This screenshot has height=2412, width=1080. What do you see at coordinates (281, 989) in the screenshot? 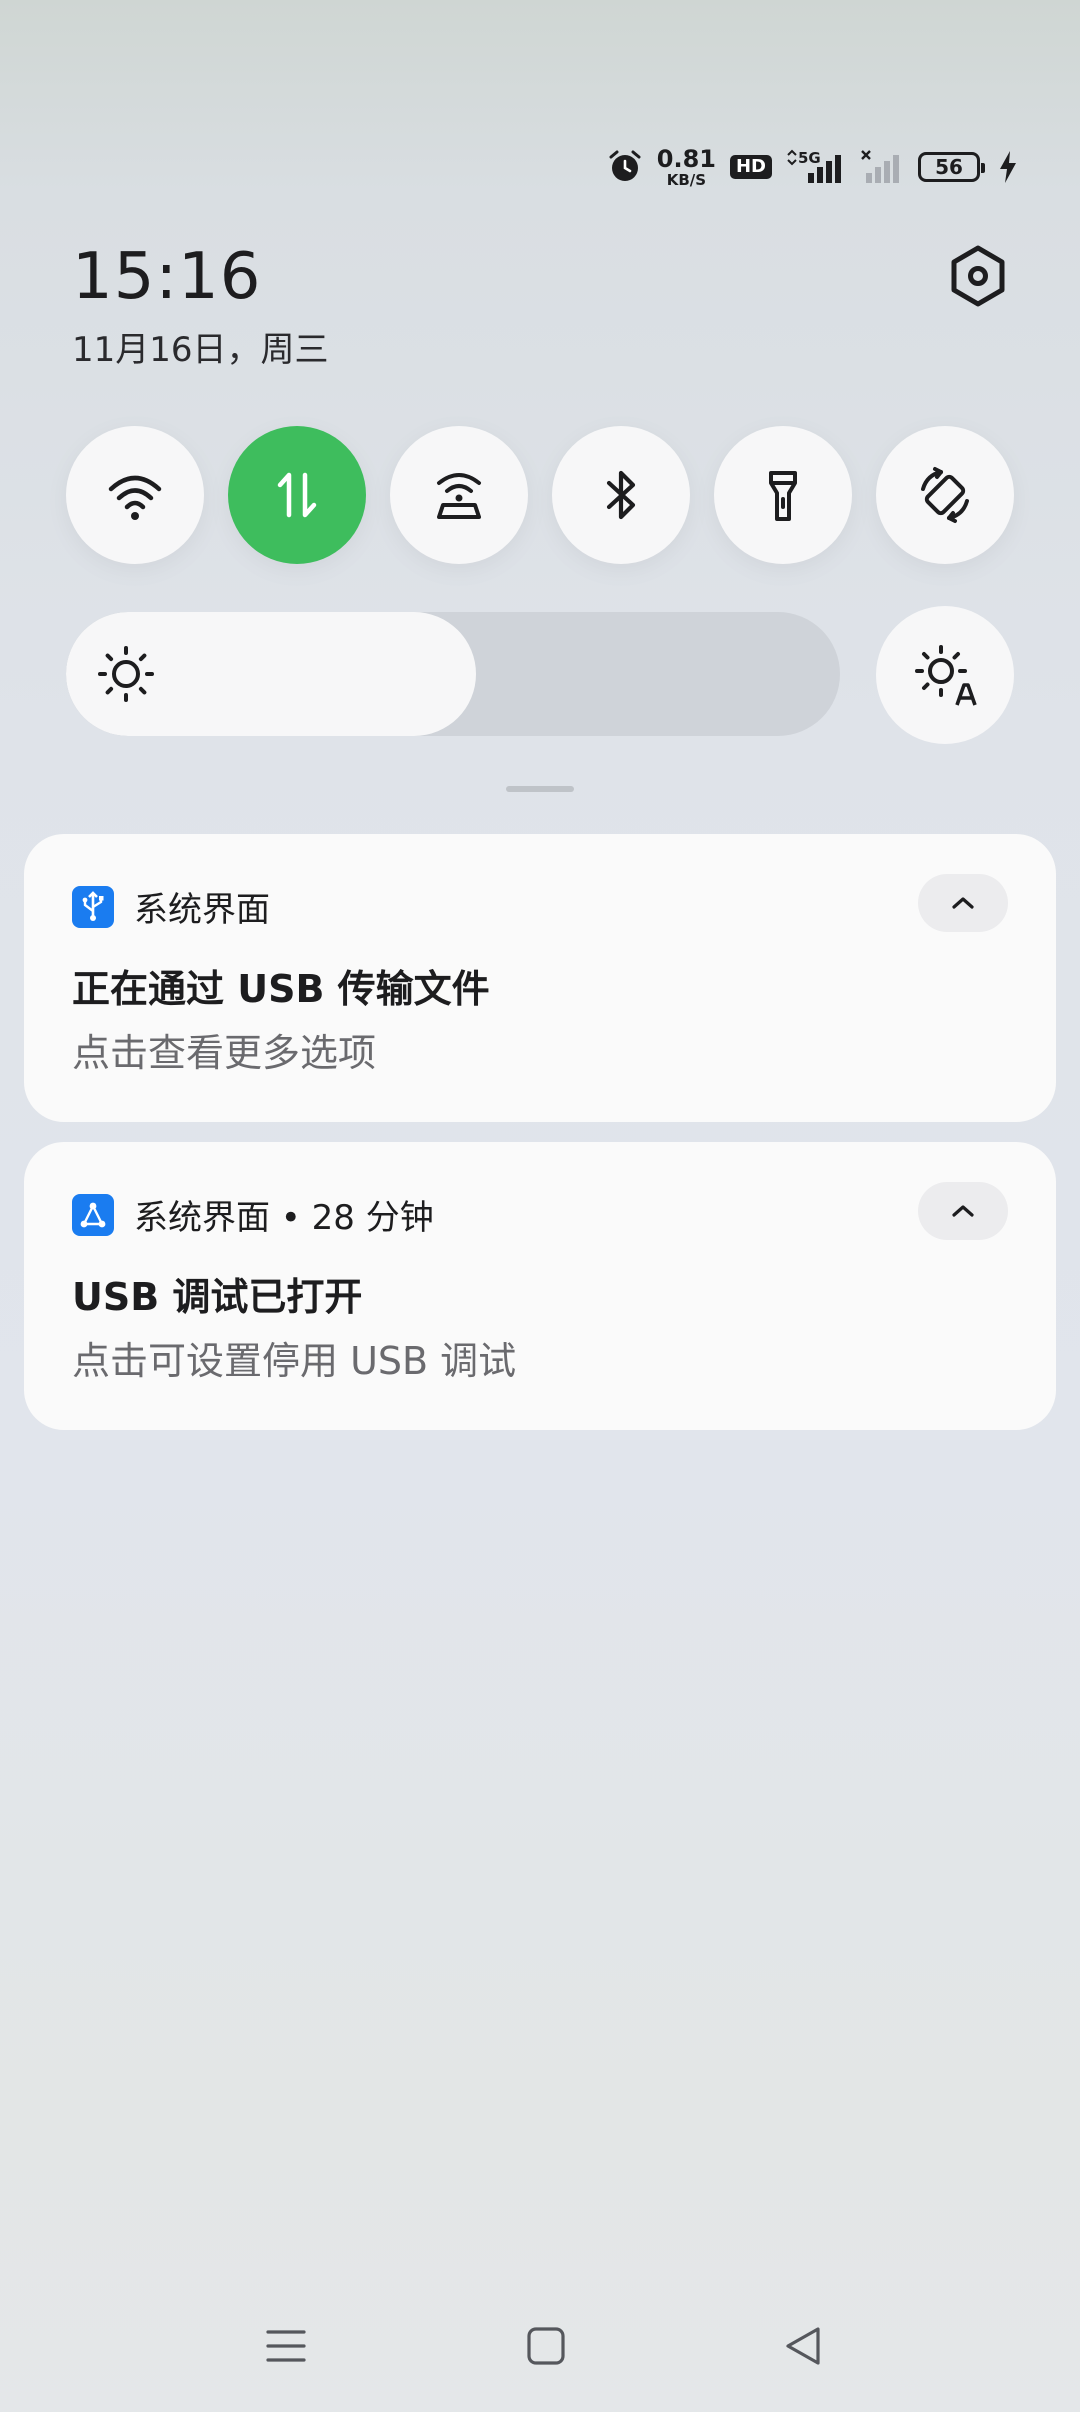
I see `notification-title: 正在通过 USB 传输文件` at bounding box center [281, 989].